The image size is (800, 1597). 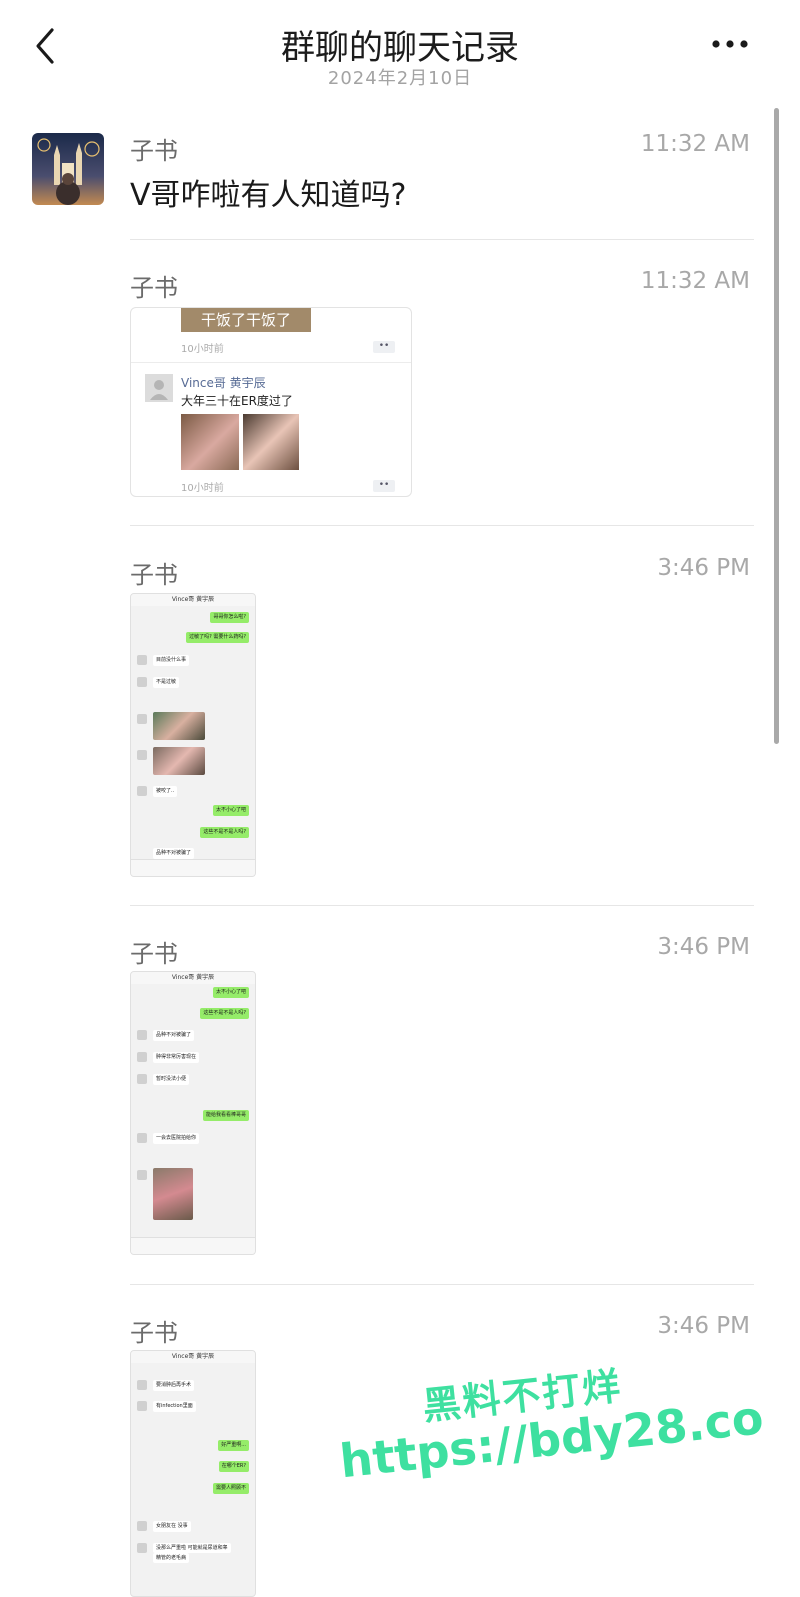 I want to click on chat-bubble: 要消肿后再手术, so click(x=174, y=1385).